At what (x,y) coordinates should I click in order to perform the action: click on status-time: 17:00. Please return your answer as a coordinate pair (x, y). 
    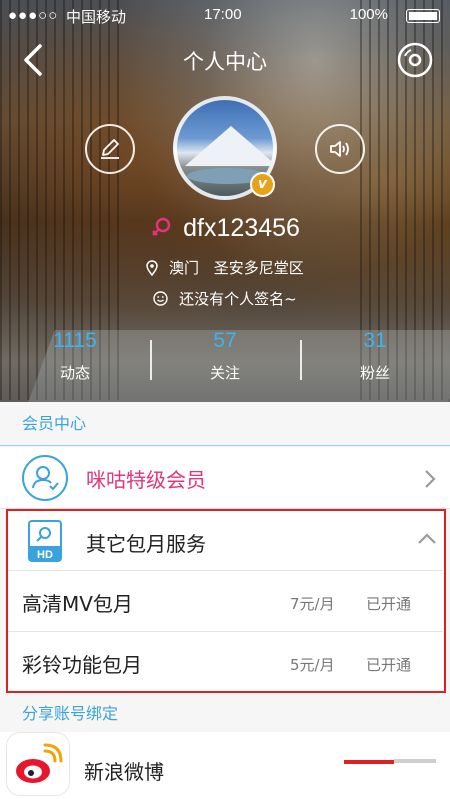
    Looking at the image, I should click on (223, 14).